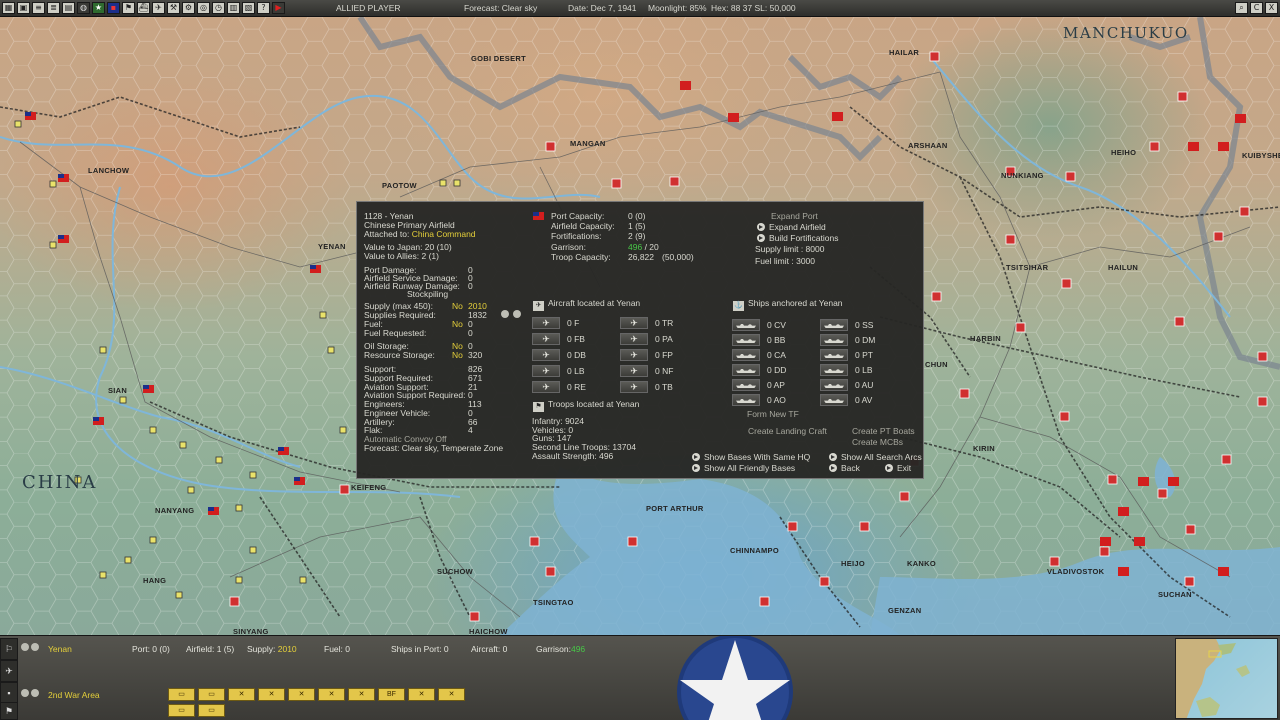 The width and height of the screenshot is (1280, 720). Describe the element at coordinates (558, 371) in the screenshot. I see `aircraft-slot-lb: ✈ 0 LB` at that location.